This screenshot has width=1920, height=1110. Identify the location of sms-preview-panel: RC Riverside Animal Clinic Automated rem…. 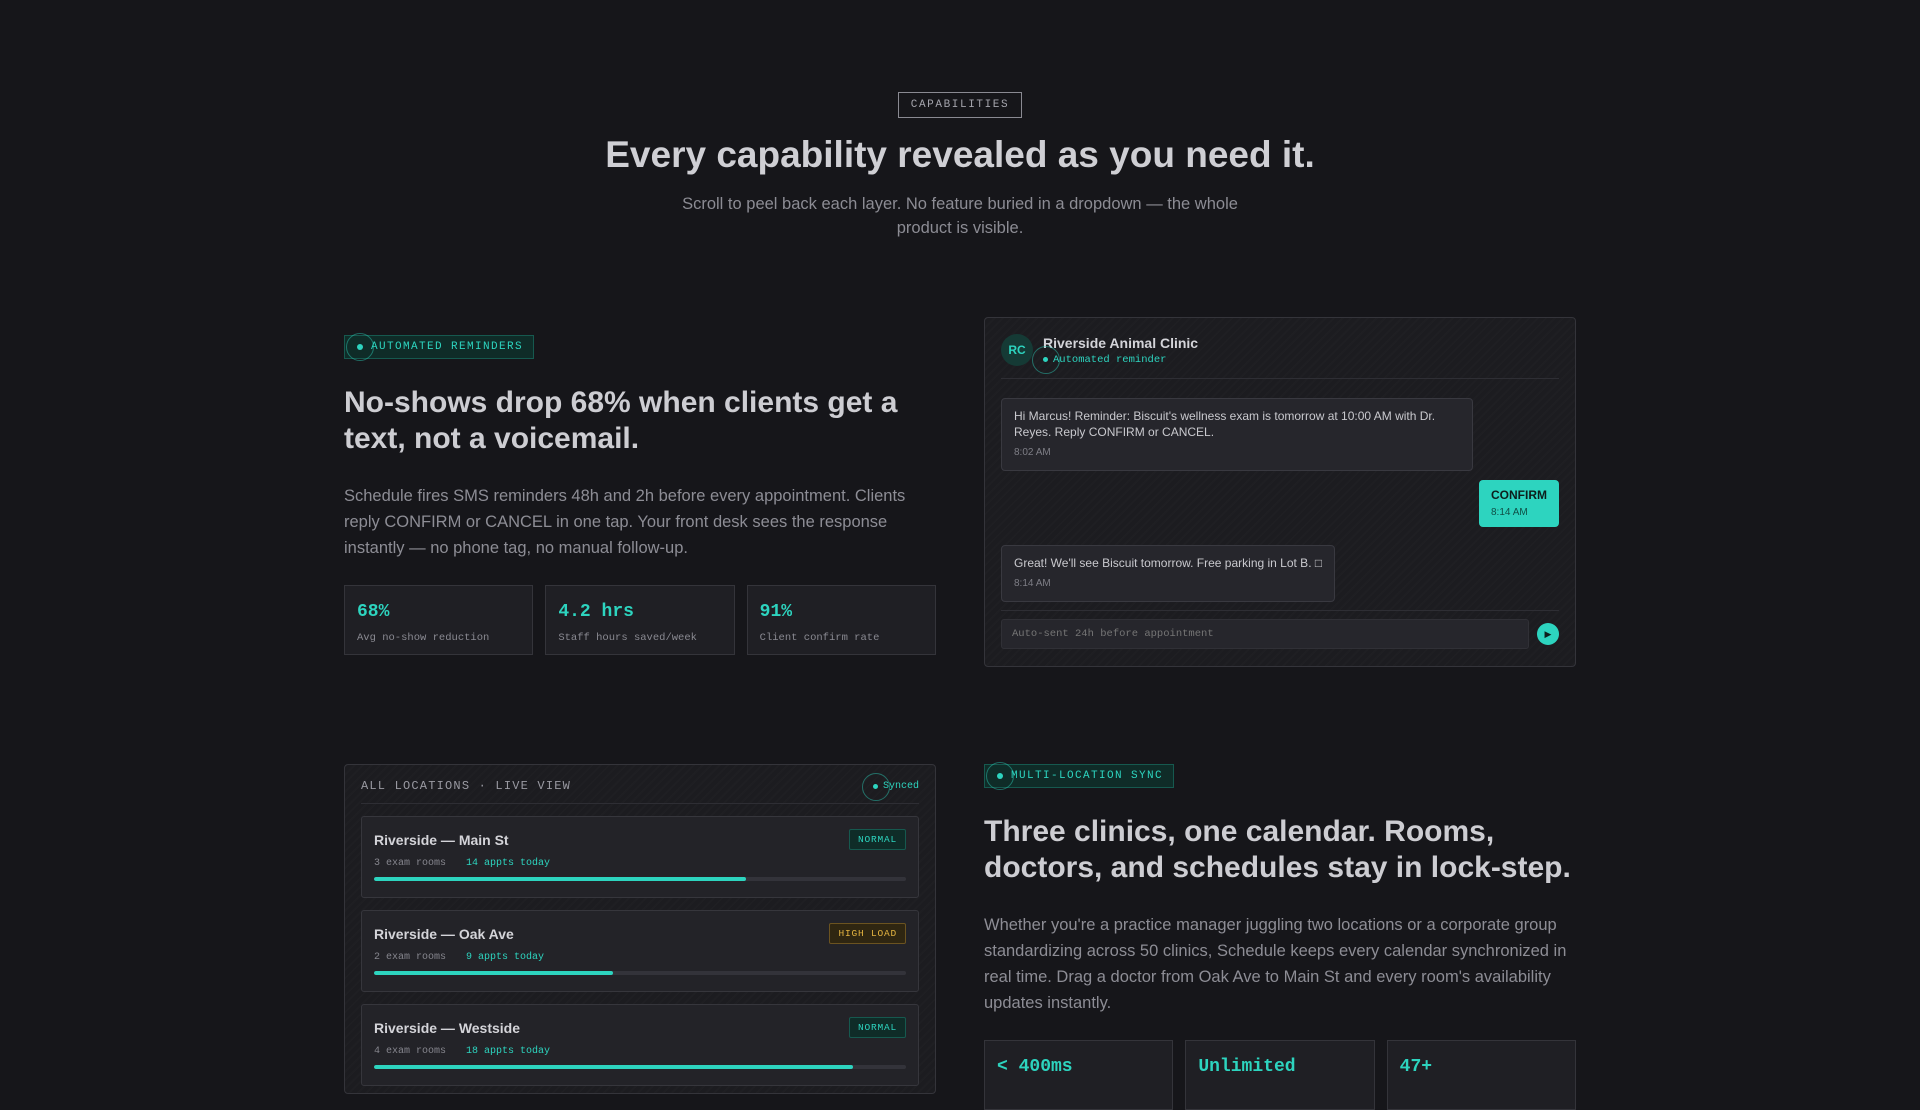
(1280, 492).